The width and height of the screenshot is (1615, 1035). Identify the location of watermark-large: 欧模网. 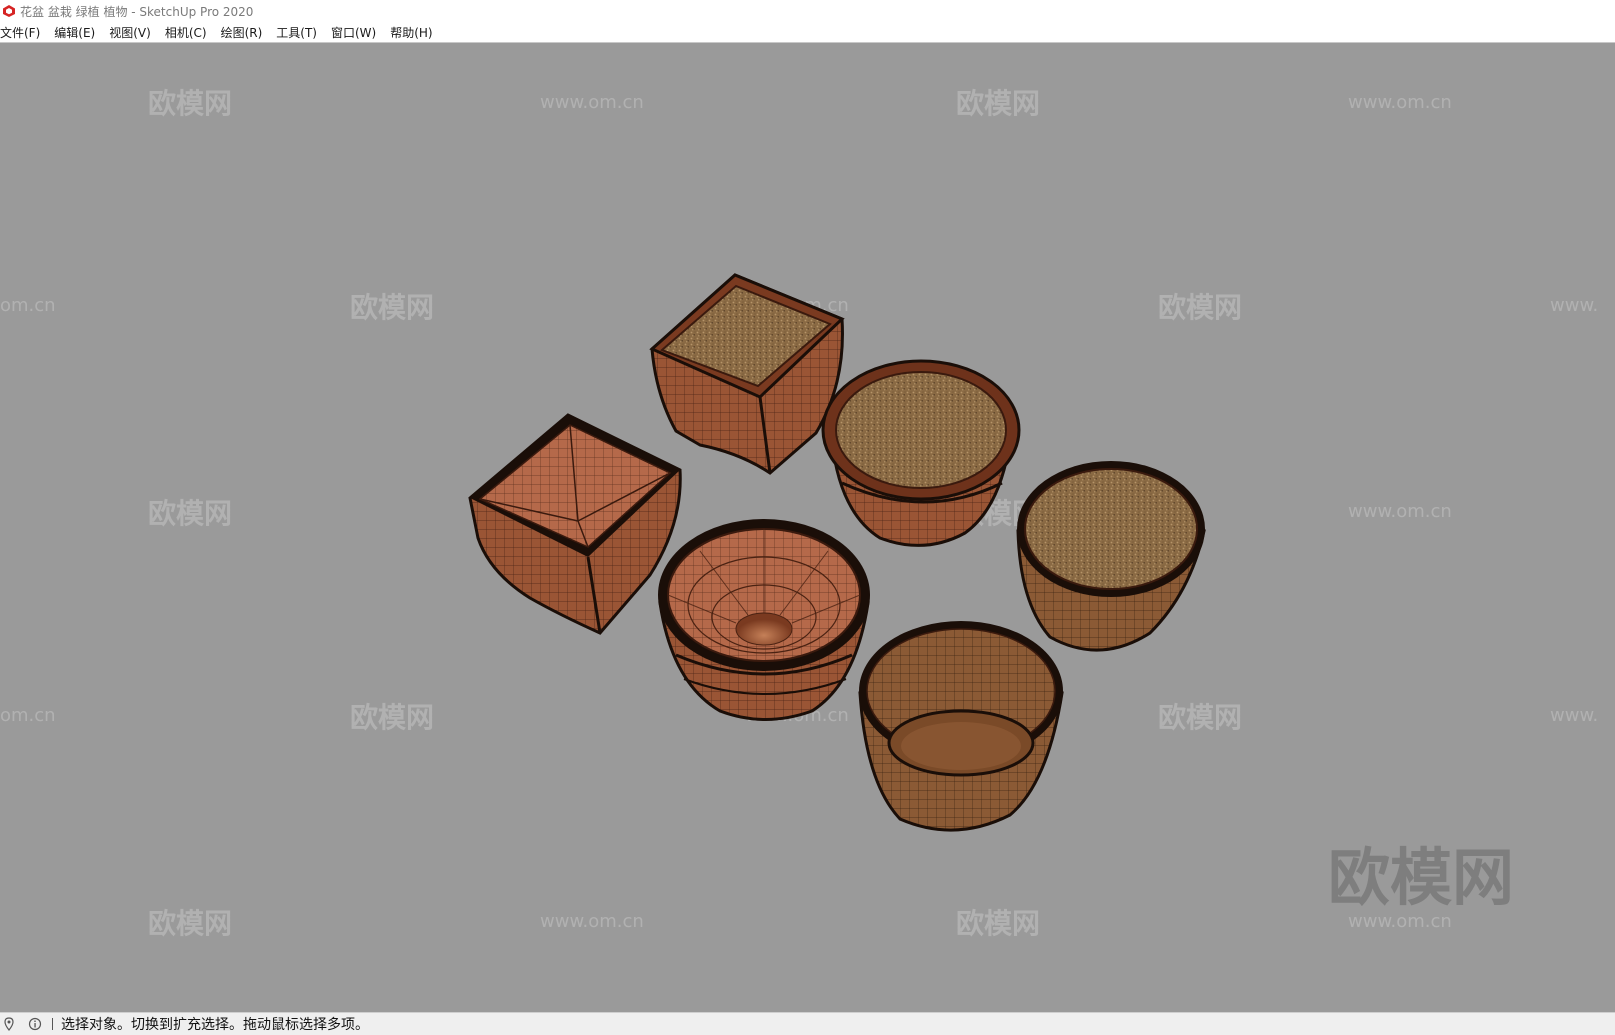
(1421, 877).